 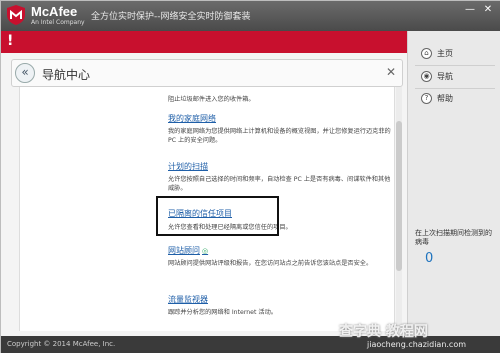 What do you see at coordinates (222, 312) in the screenshot?
I see `traffic-monitor-description: 跟踪并分析您的网络和 Internet 活动。` at bounding box center [222, 312].